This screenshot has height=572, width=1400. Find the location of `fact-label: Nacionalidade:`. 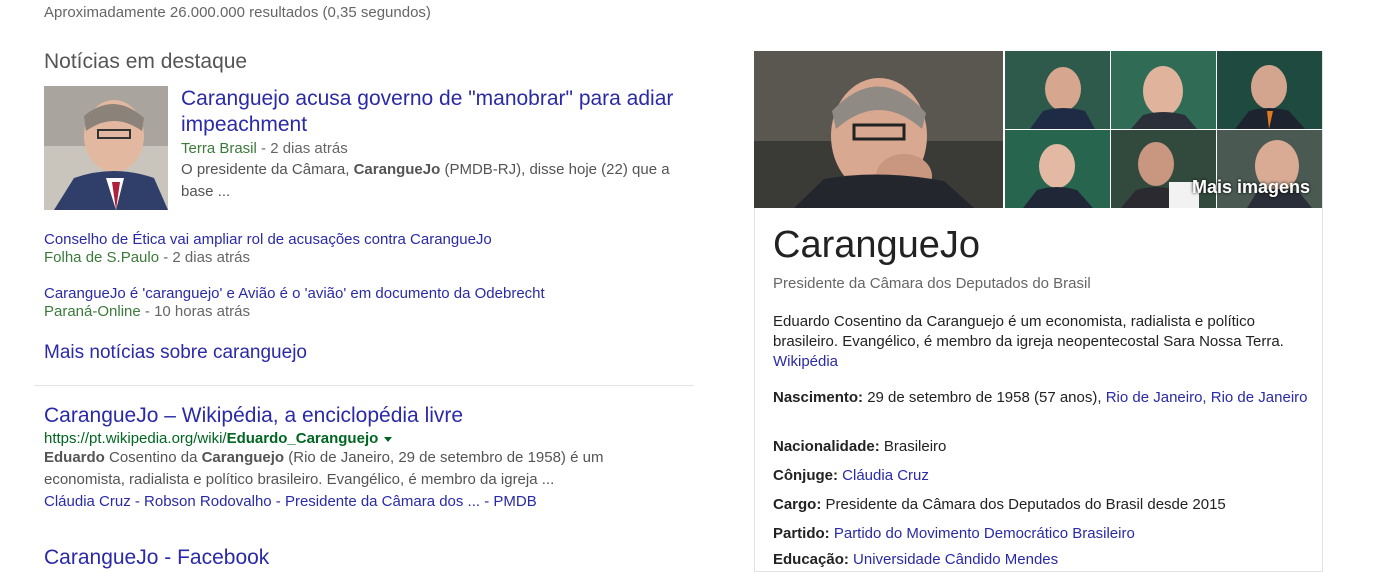

fact-label: Nacionalidade: is located at coordinates (826, 446).